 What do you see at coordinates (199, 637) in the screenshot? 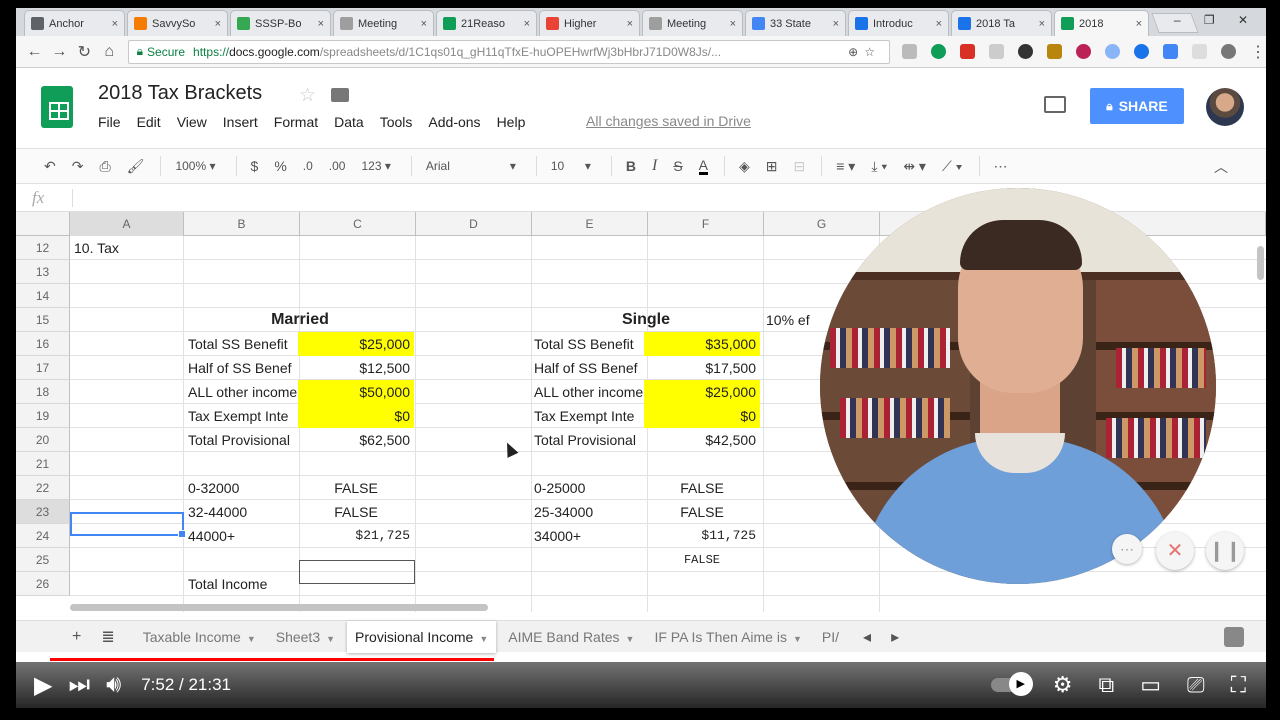
I see `sheet-tab: Taxable Income ▼` at bounding box center [199, 637].